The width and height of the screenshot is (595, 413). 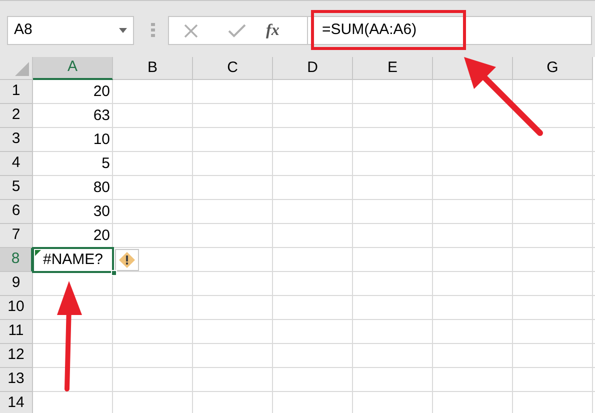 What do you see at coordinates (73, 212) in the screenshot?
I see `table-cell: 30` at bounding box center [73, 212].